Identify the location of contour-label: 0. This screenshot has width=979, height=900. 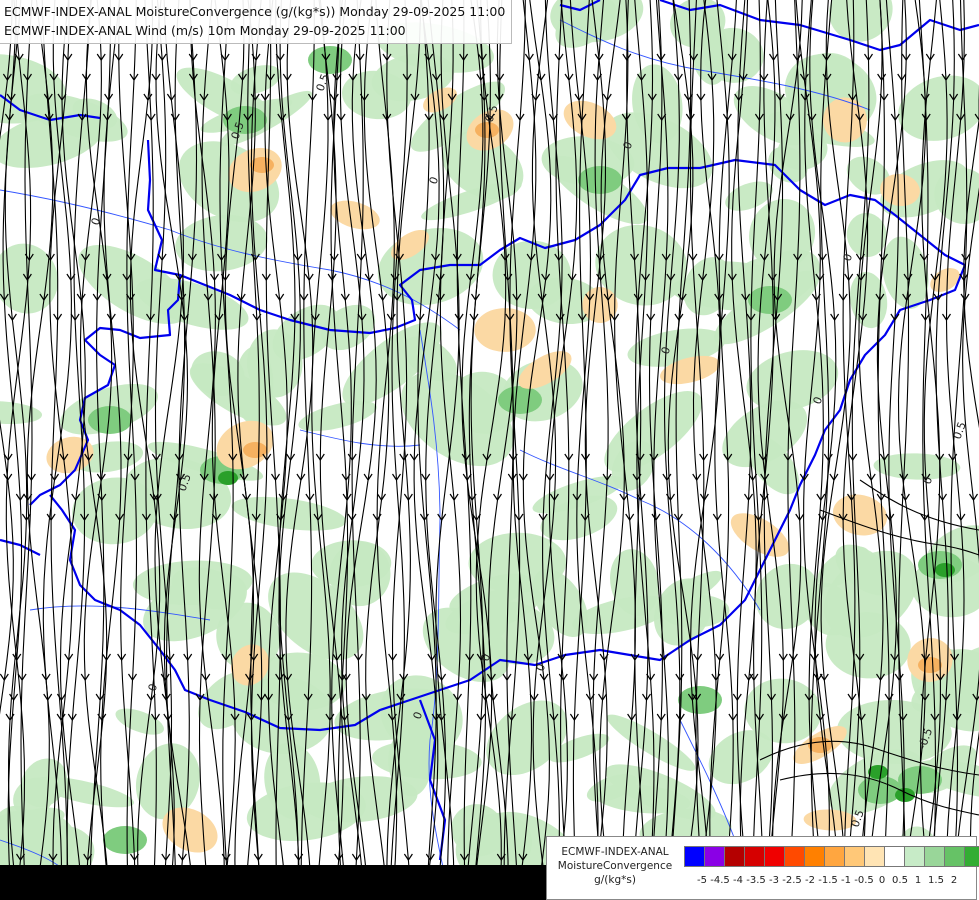
(848, 257).